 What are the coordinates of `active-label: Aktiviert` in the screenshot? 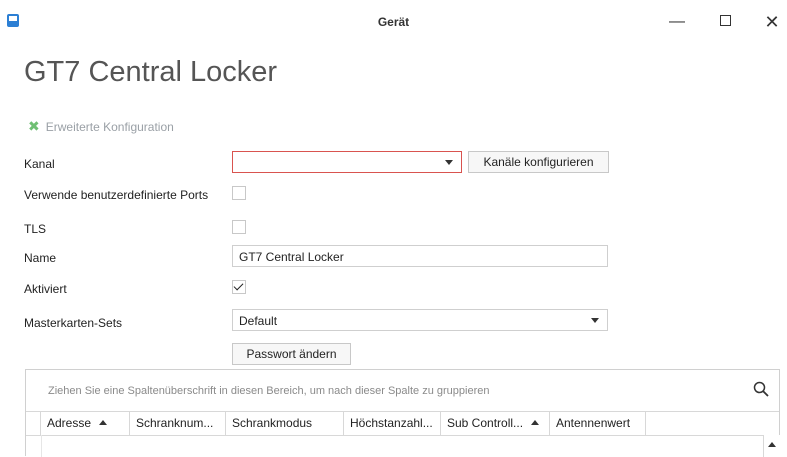 It's located at (45, 289).